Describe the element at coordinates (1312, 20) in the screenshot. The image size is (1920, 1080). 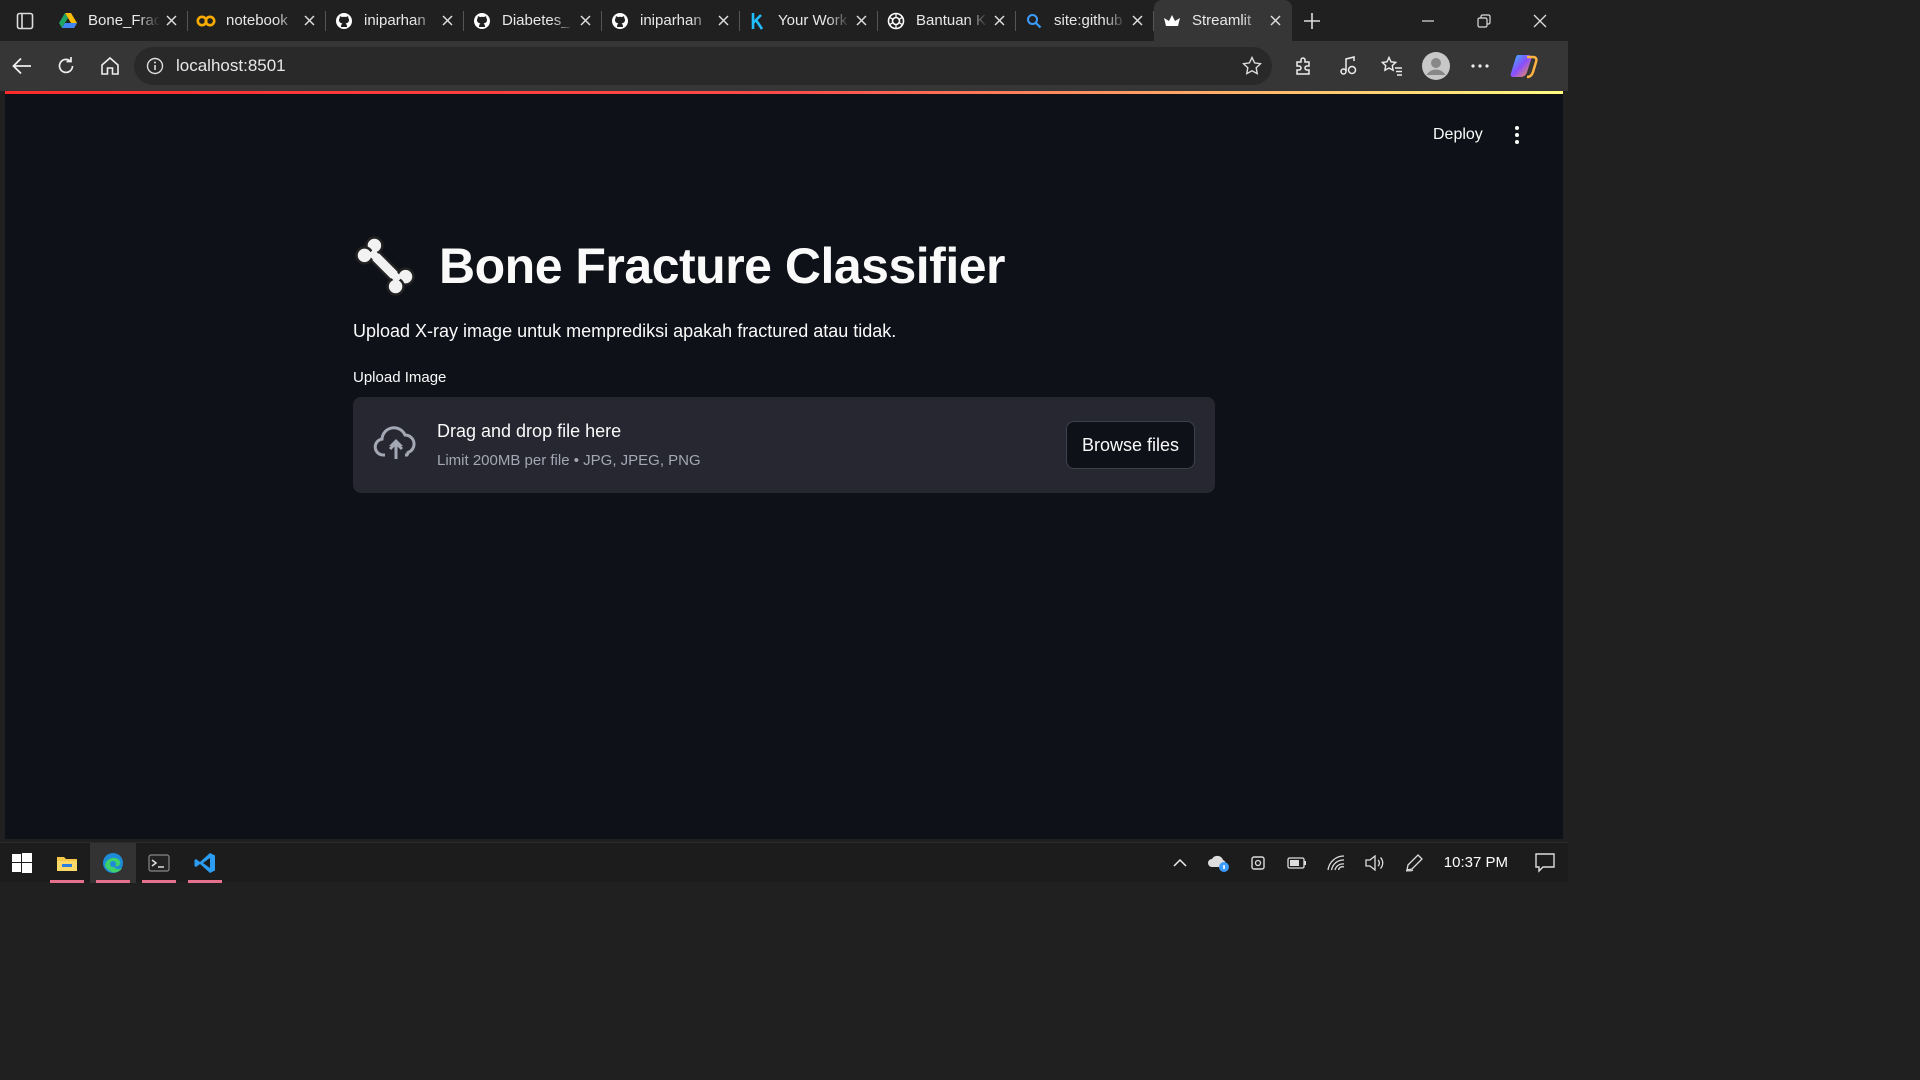
I see `new-tab-button` at that location.